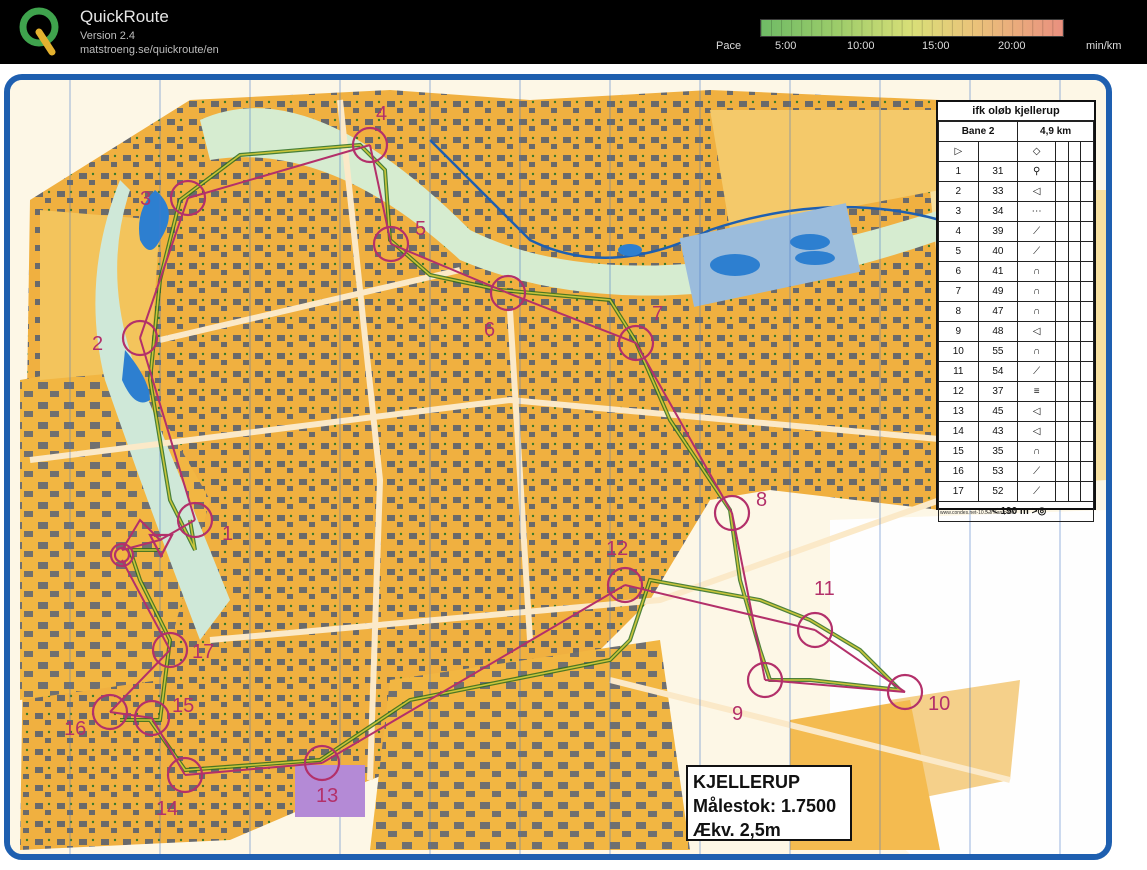 This screenshot has height=870, width=1147. Describe the element at coordinates (489, 330) in the screenshot. I see `control-number: 6` at that location.